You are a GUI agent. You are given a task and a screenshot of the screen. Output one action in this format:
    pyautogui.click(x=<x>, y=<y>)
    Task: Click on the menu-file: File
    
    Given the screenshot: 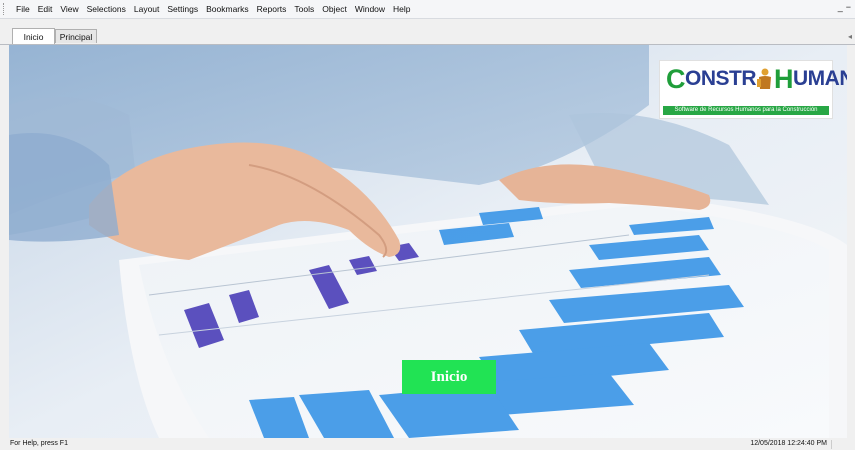 What is the action you would take?
    pyautogui.click(x=23, y=9)
    